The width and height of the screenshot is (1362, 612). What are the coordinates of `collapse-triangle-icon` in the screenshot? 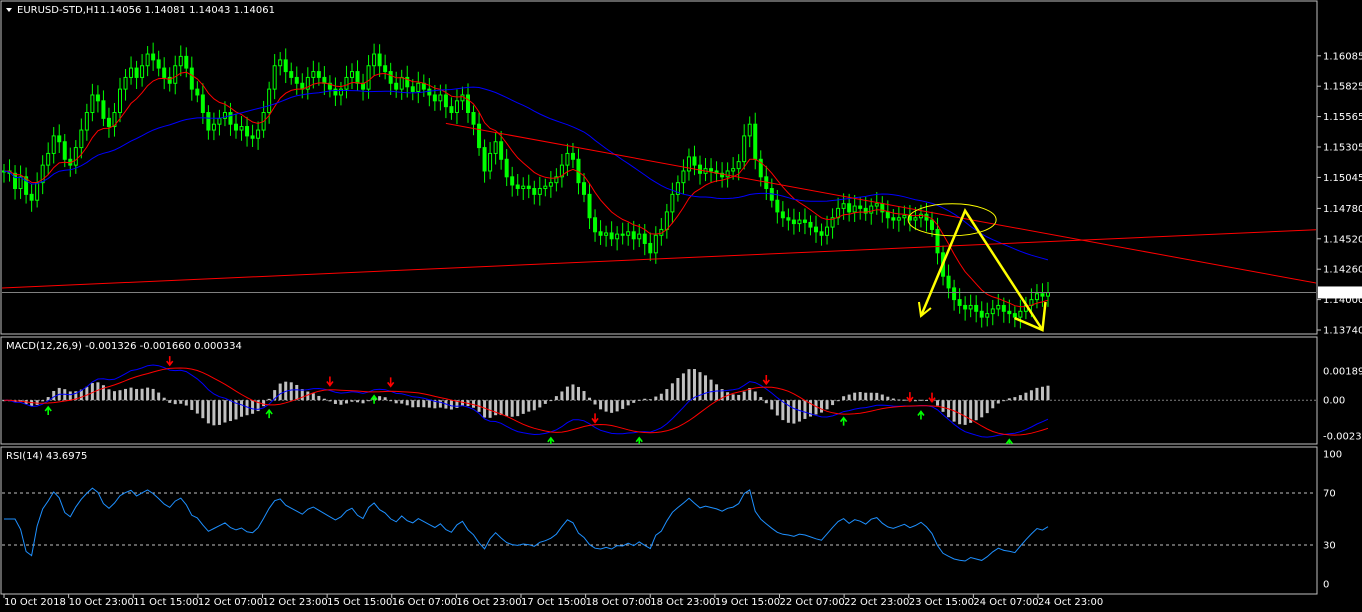 It's located at (9, 10).